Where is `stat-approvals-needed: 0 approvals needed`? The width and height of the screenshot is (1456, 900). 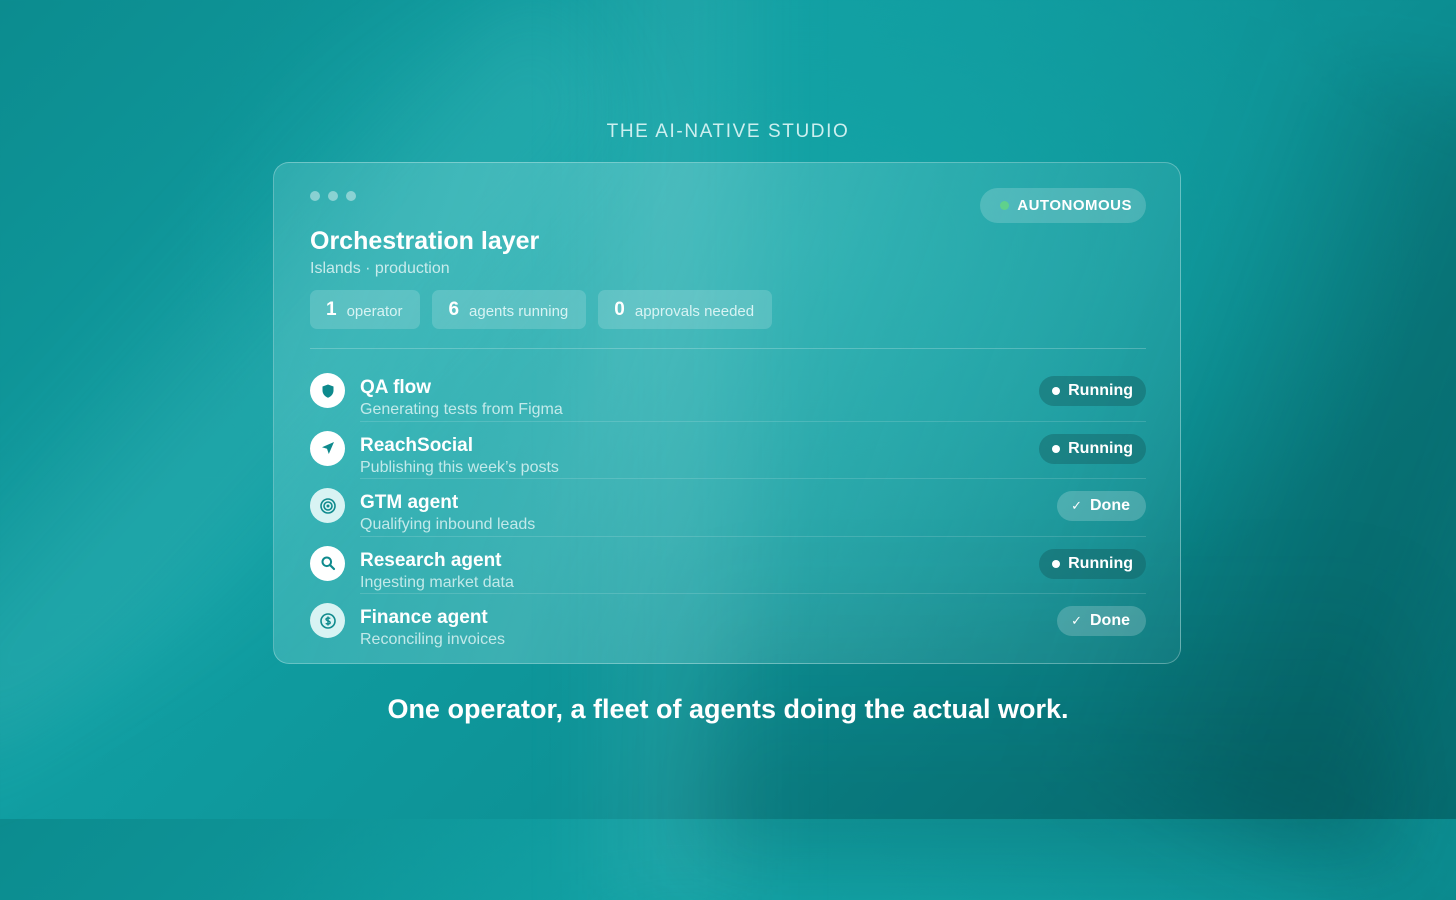 stat-approvals-needed: 0 approvals needed is located at coordinates (685, 309).